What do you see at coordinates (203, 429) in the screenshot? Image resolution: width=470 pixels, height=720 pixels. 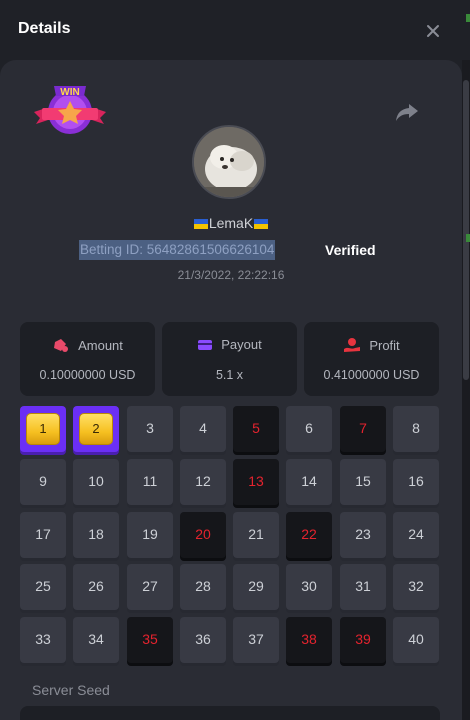 I see `number-tile: 4` at bounding box center [203, 429].